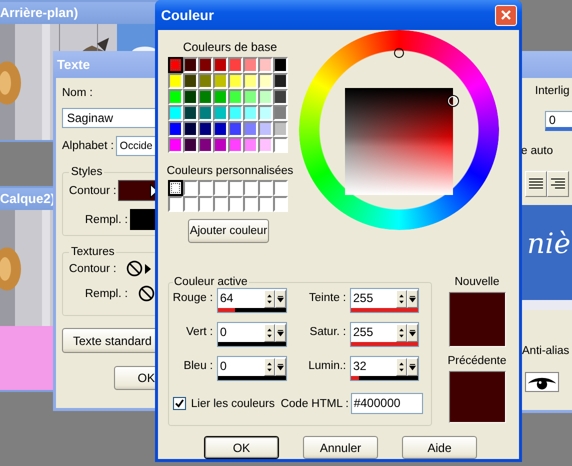 Image resolution: width=572 pixels, height=466 pixels. What do you see at coordinates (477, 319) in the screenshot?
I see `new-color-swatch` at bounding box center [477, 319].